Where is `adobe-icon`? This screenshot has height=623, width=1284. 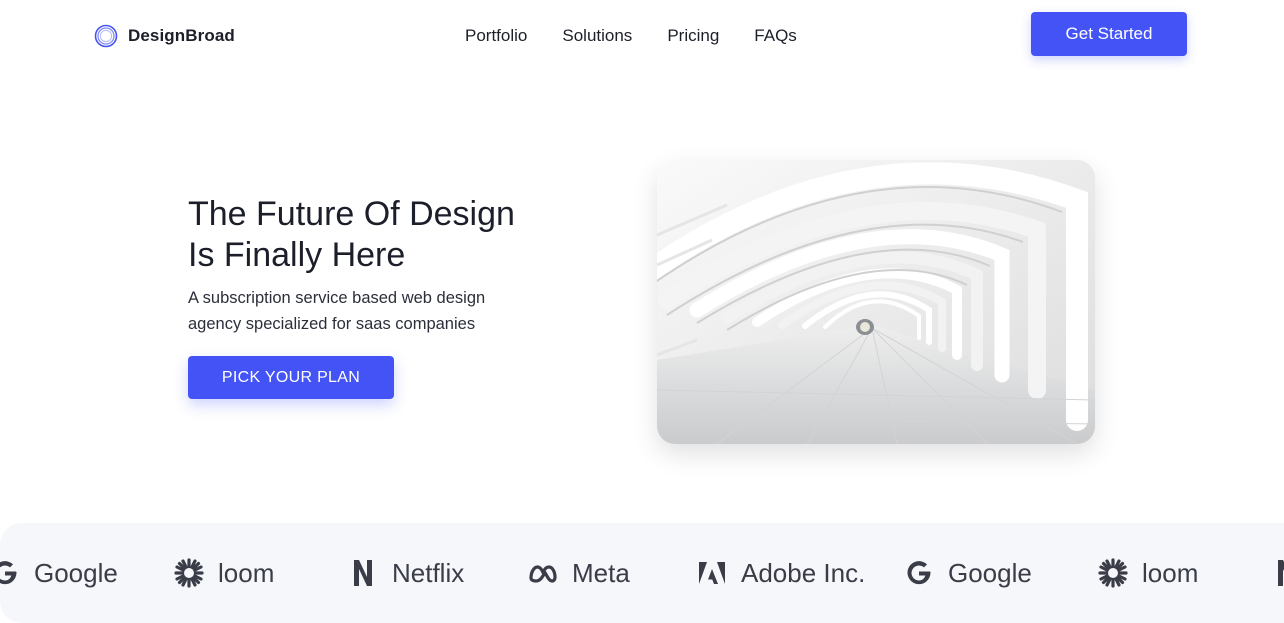
adobe-icon is located at coordinates (712, 573).